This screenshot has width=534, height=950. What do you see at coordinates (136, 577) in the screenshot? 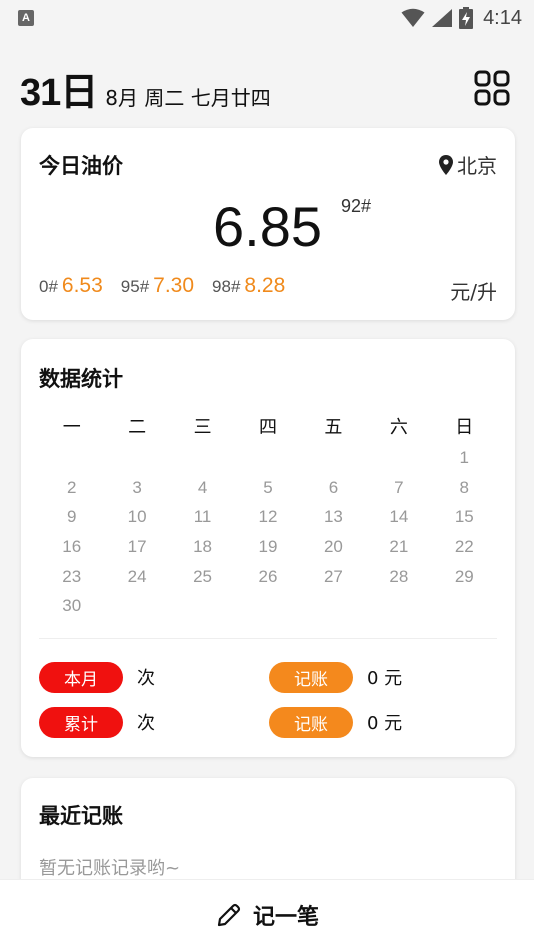
I see `calendar-day: 24` at bounding box center [136, 577].